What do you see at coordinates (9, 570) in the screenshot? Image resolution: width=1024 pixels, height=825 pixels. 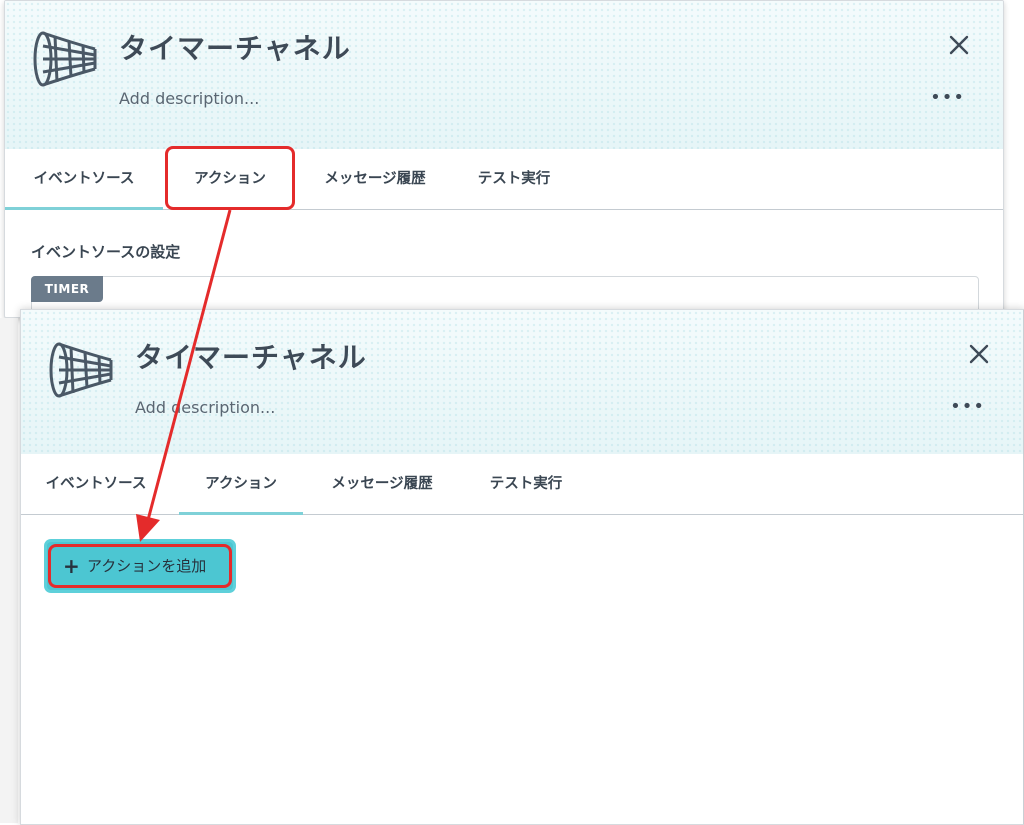 I see `background-strip` at bounding box center [9, 570].